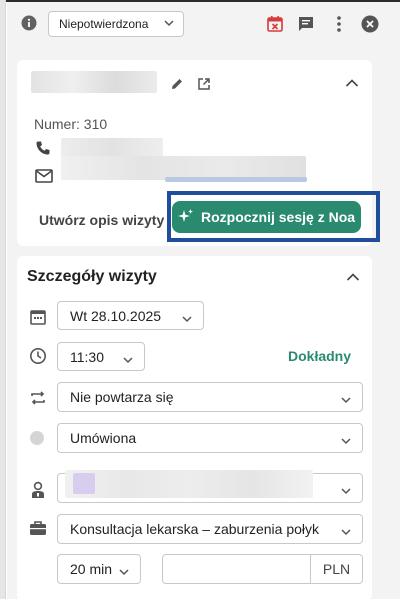 This screenshot has width=400, height=599. I want to click on sparkle-icon, so click(186, 217).